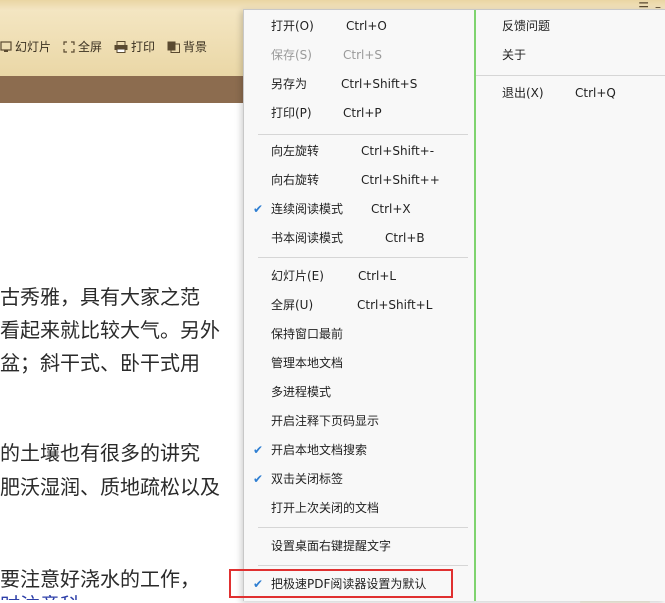 Image resolution: width=665 pixels, height=603 pixels. Describe the element at coordinates (100, 579) in the screenshot. I see `doc-line: 要注意好浇水的工作，` at that location.